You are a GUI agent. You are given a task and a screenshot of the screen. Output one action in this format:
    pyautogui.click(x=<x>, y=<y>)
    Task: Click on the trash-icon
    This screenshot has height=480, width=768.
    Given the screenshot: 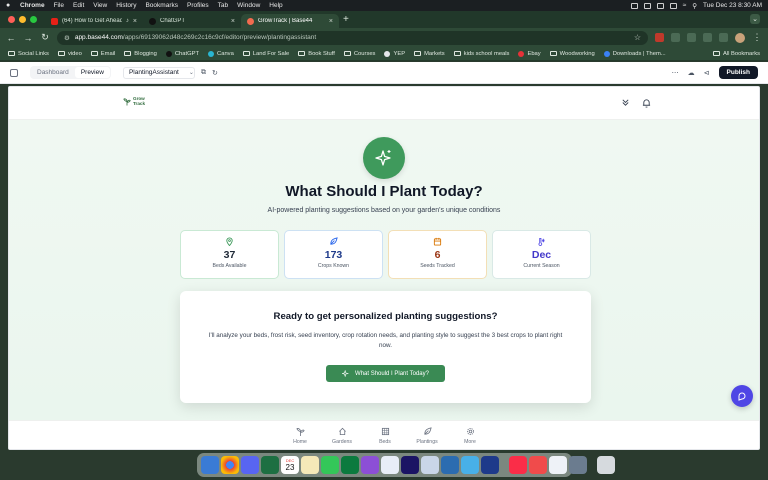 What is the action you would take?
    pyautogui.click(x=606, y=465)
    